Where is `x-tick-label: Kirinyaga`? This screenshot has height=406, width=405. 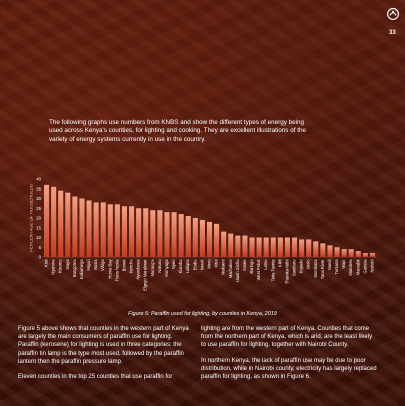
x-tick-label: Kirinyaga is located at coordinates (166, 268).